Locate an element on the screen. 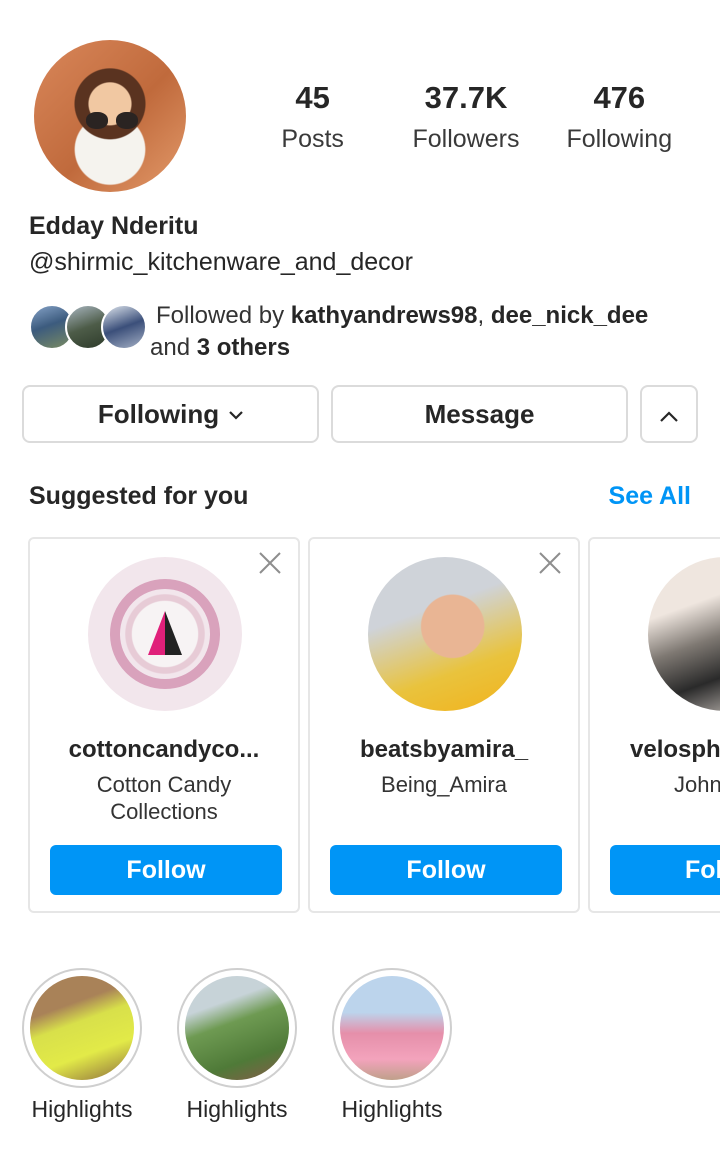 Image resolution: width=720 pixels, height=1159 pixels. message-button-label: Message is located at coordinates (479, 413).